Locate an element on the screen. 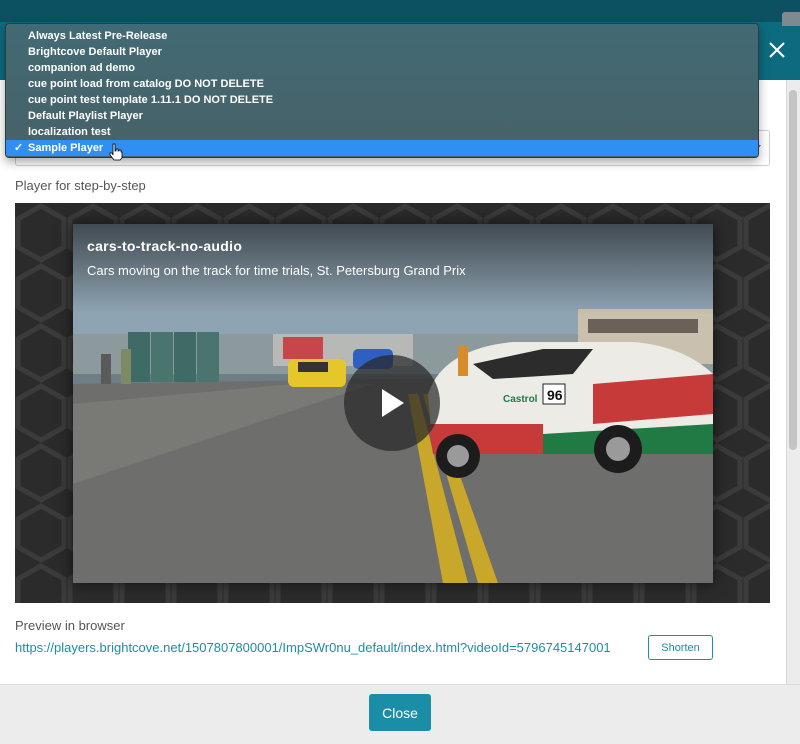  hand-cursor-icon is located at coordinates (116, 152).